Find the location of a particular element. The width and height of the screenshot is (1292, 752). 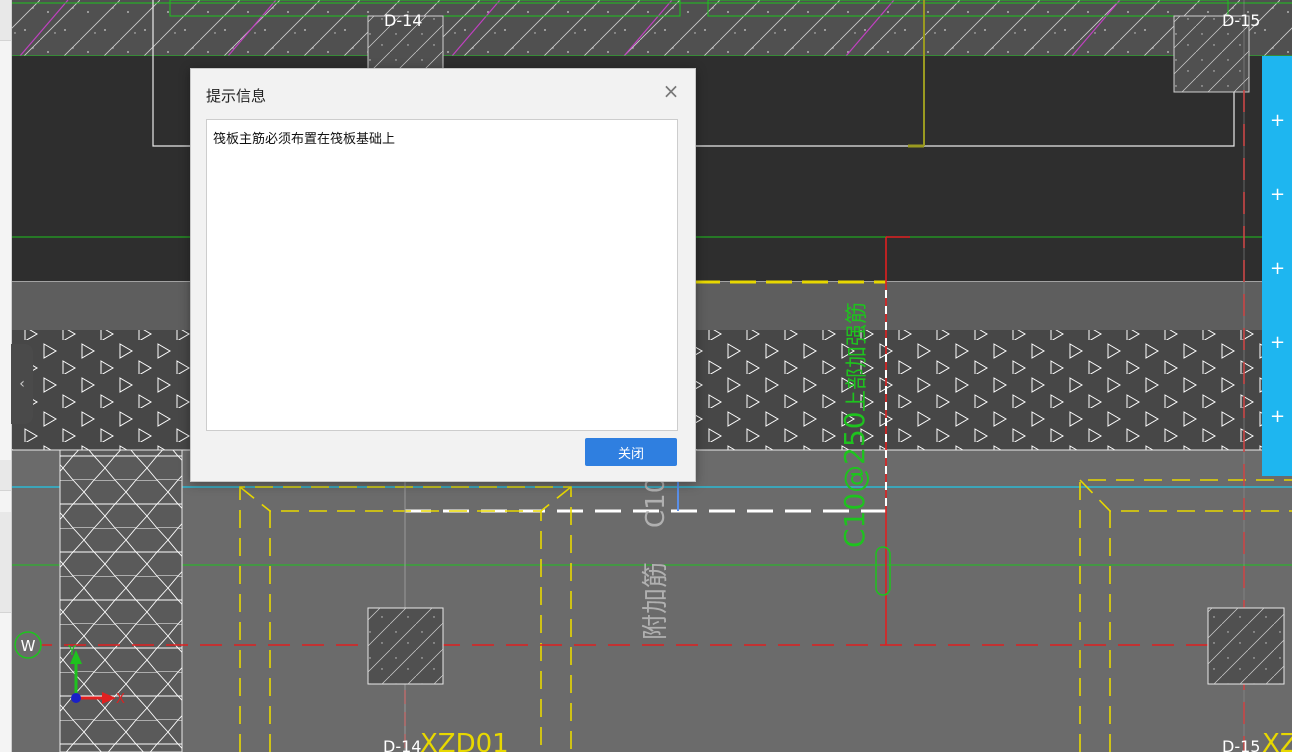

axis-label-bottom-left: D-14 is located at coordinates (402, 744).